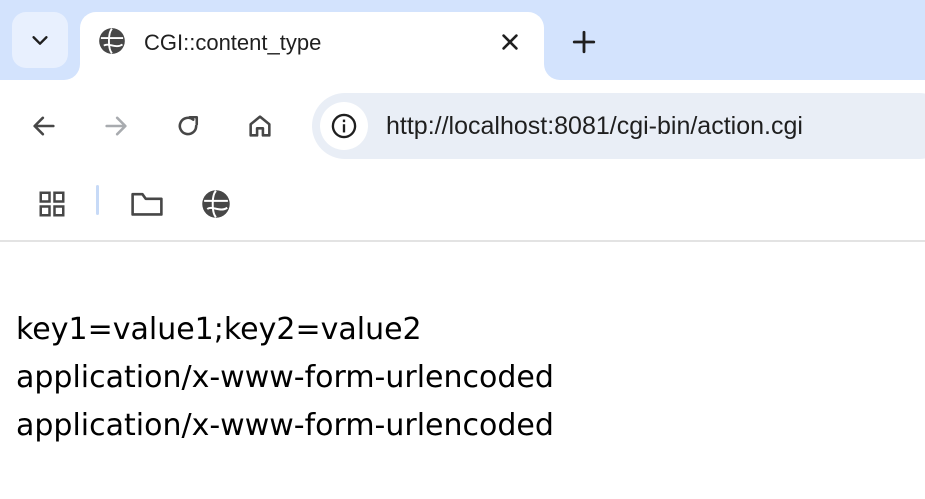 This screenshot has height=499, width=925. I want to click on close-tab-button, so click(510, 42).